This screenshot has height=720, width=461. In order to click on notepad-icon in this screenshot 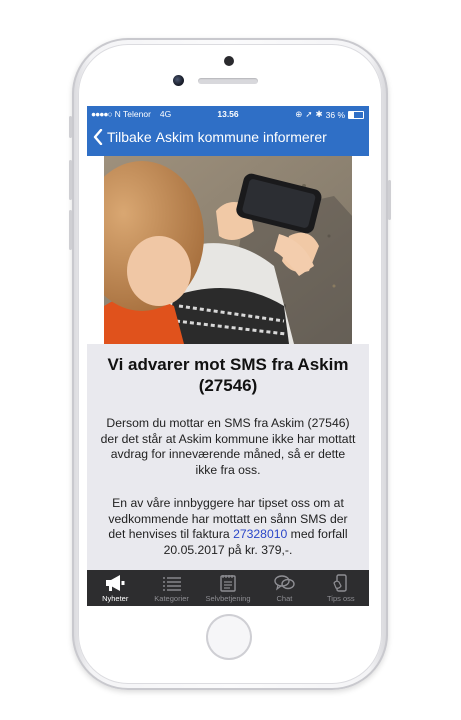, I will do `click(228, 583)`.